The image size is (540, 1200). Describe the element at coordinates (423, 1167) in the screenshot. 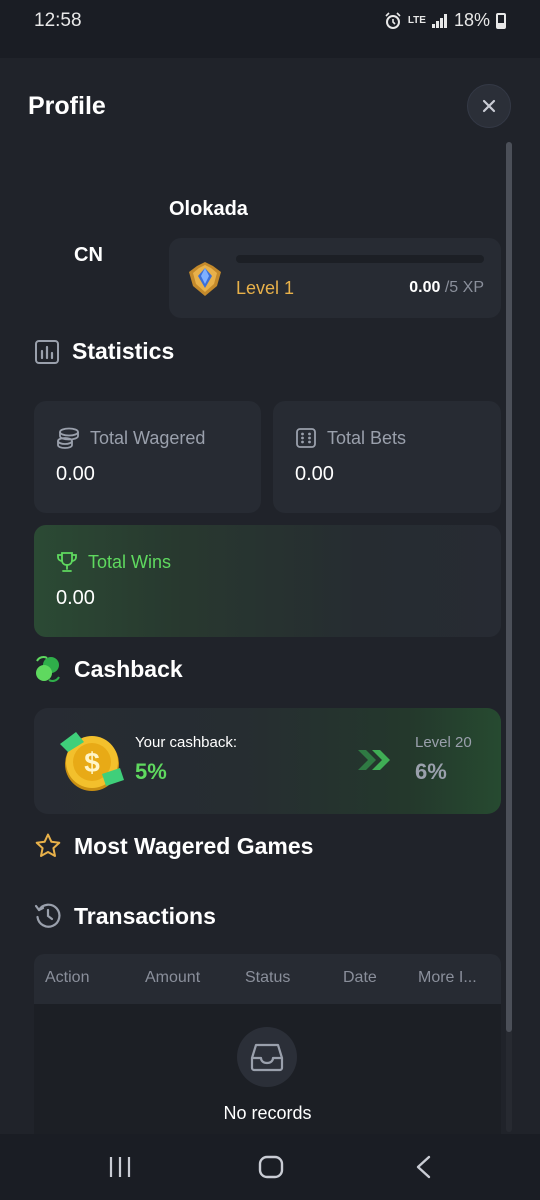

I see `back-icon` at that location.